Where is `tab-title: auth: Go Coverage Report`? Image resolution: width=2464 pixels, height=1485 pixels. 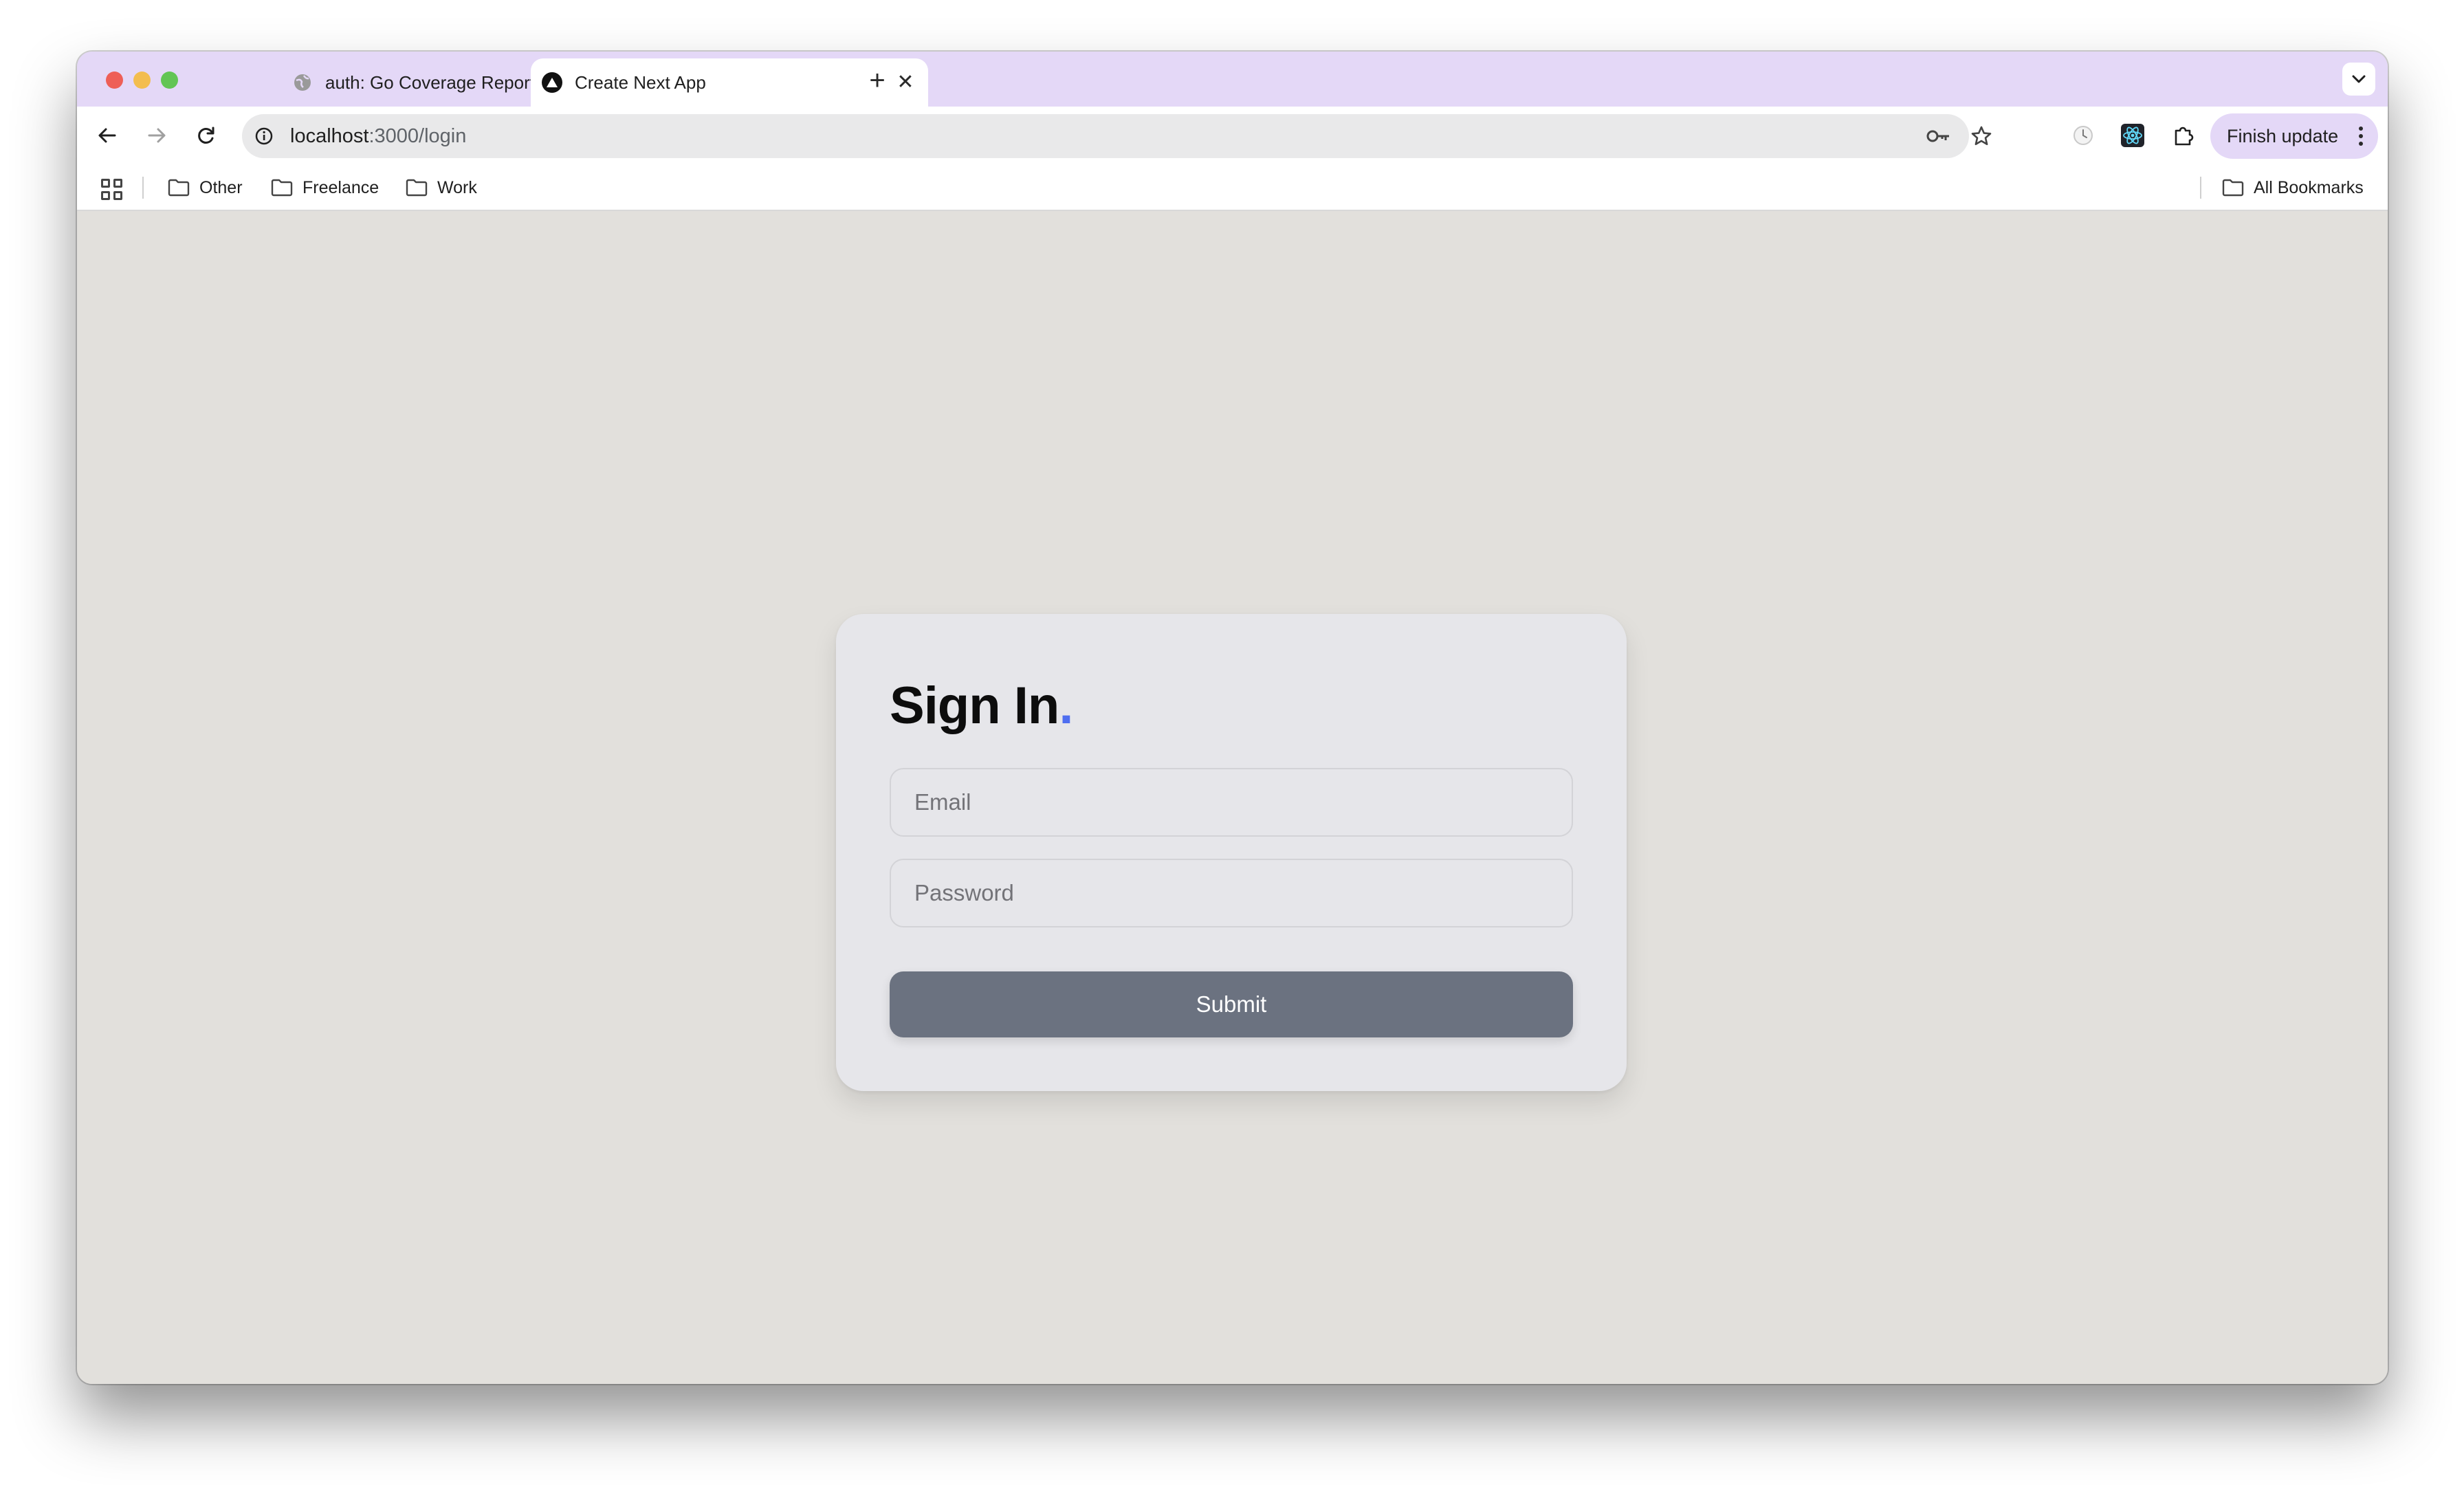
tab-title: auth: Go Coverage Report is located at coordinates (430, 82).